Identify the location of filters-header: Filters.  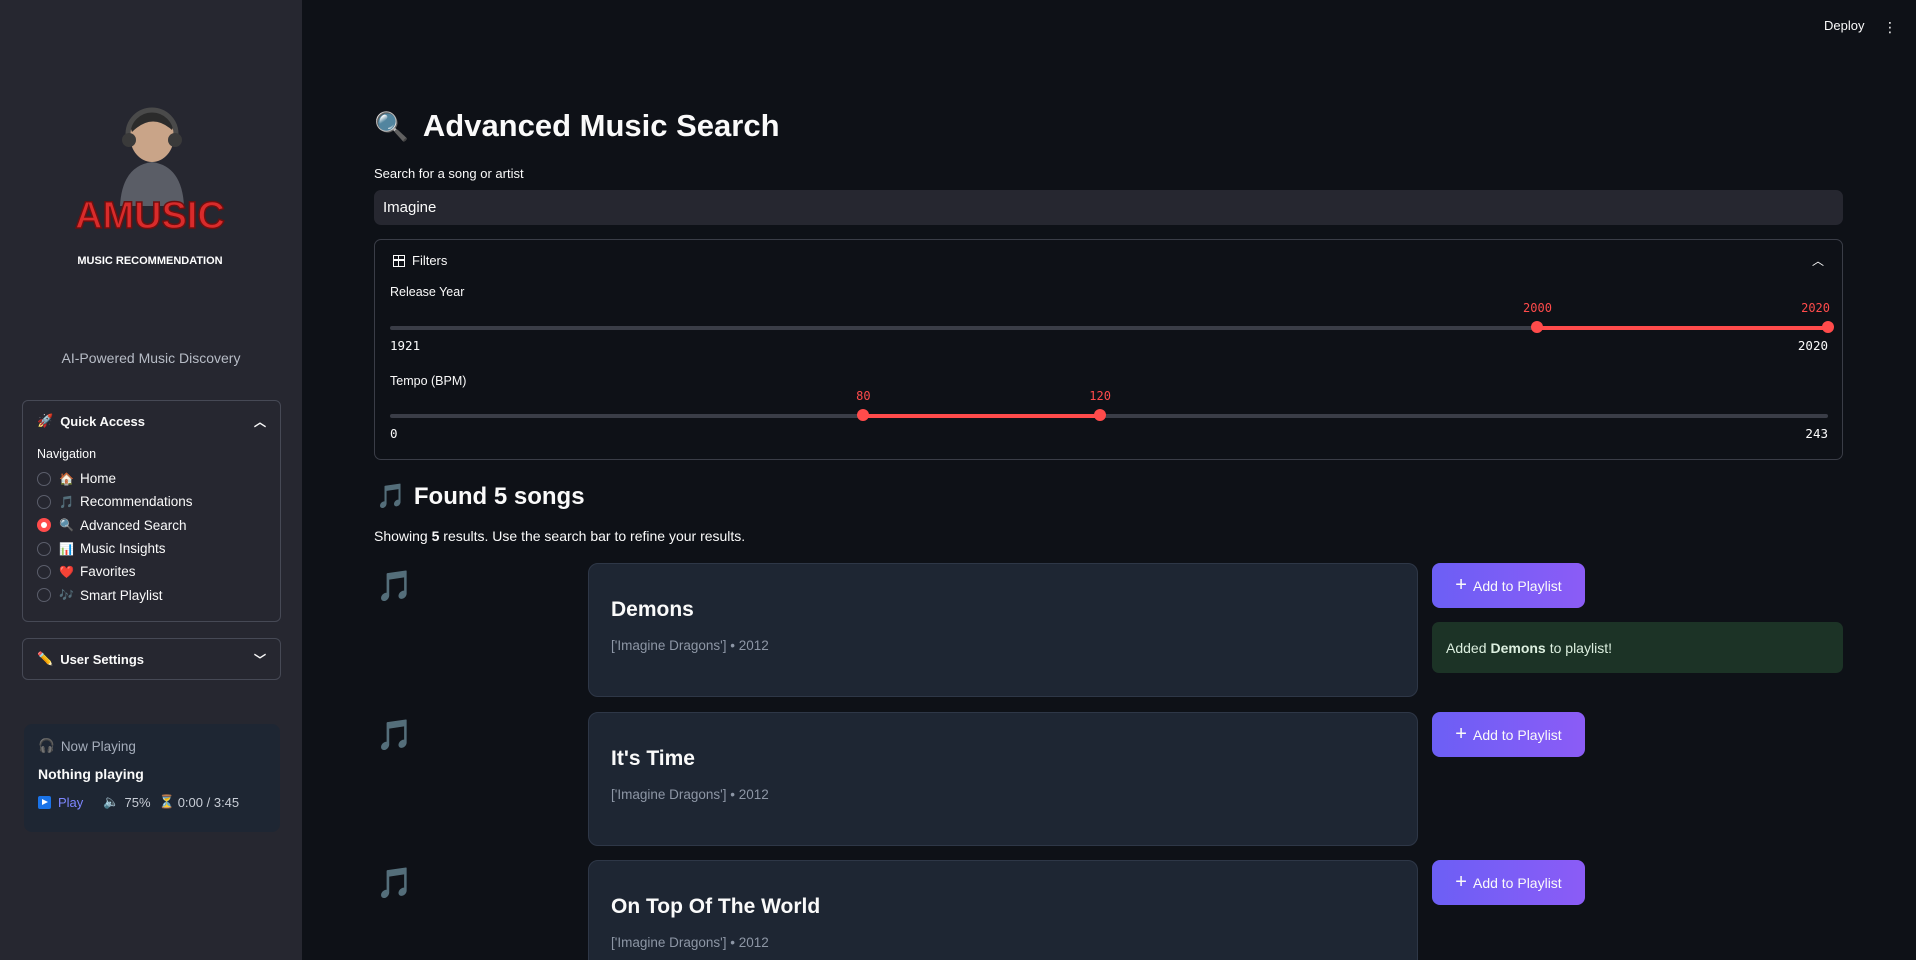
(420, 260).